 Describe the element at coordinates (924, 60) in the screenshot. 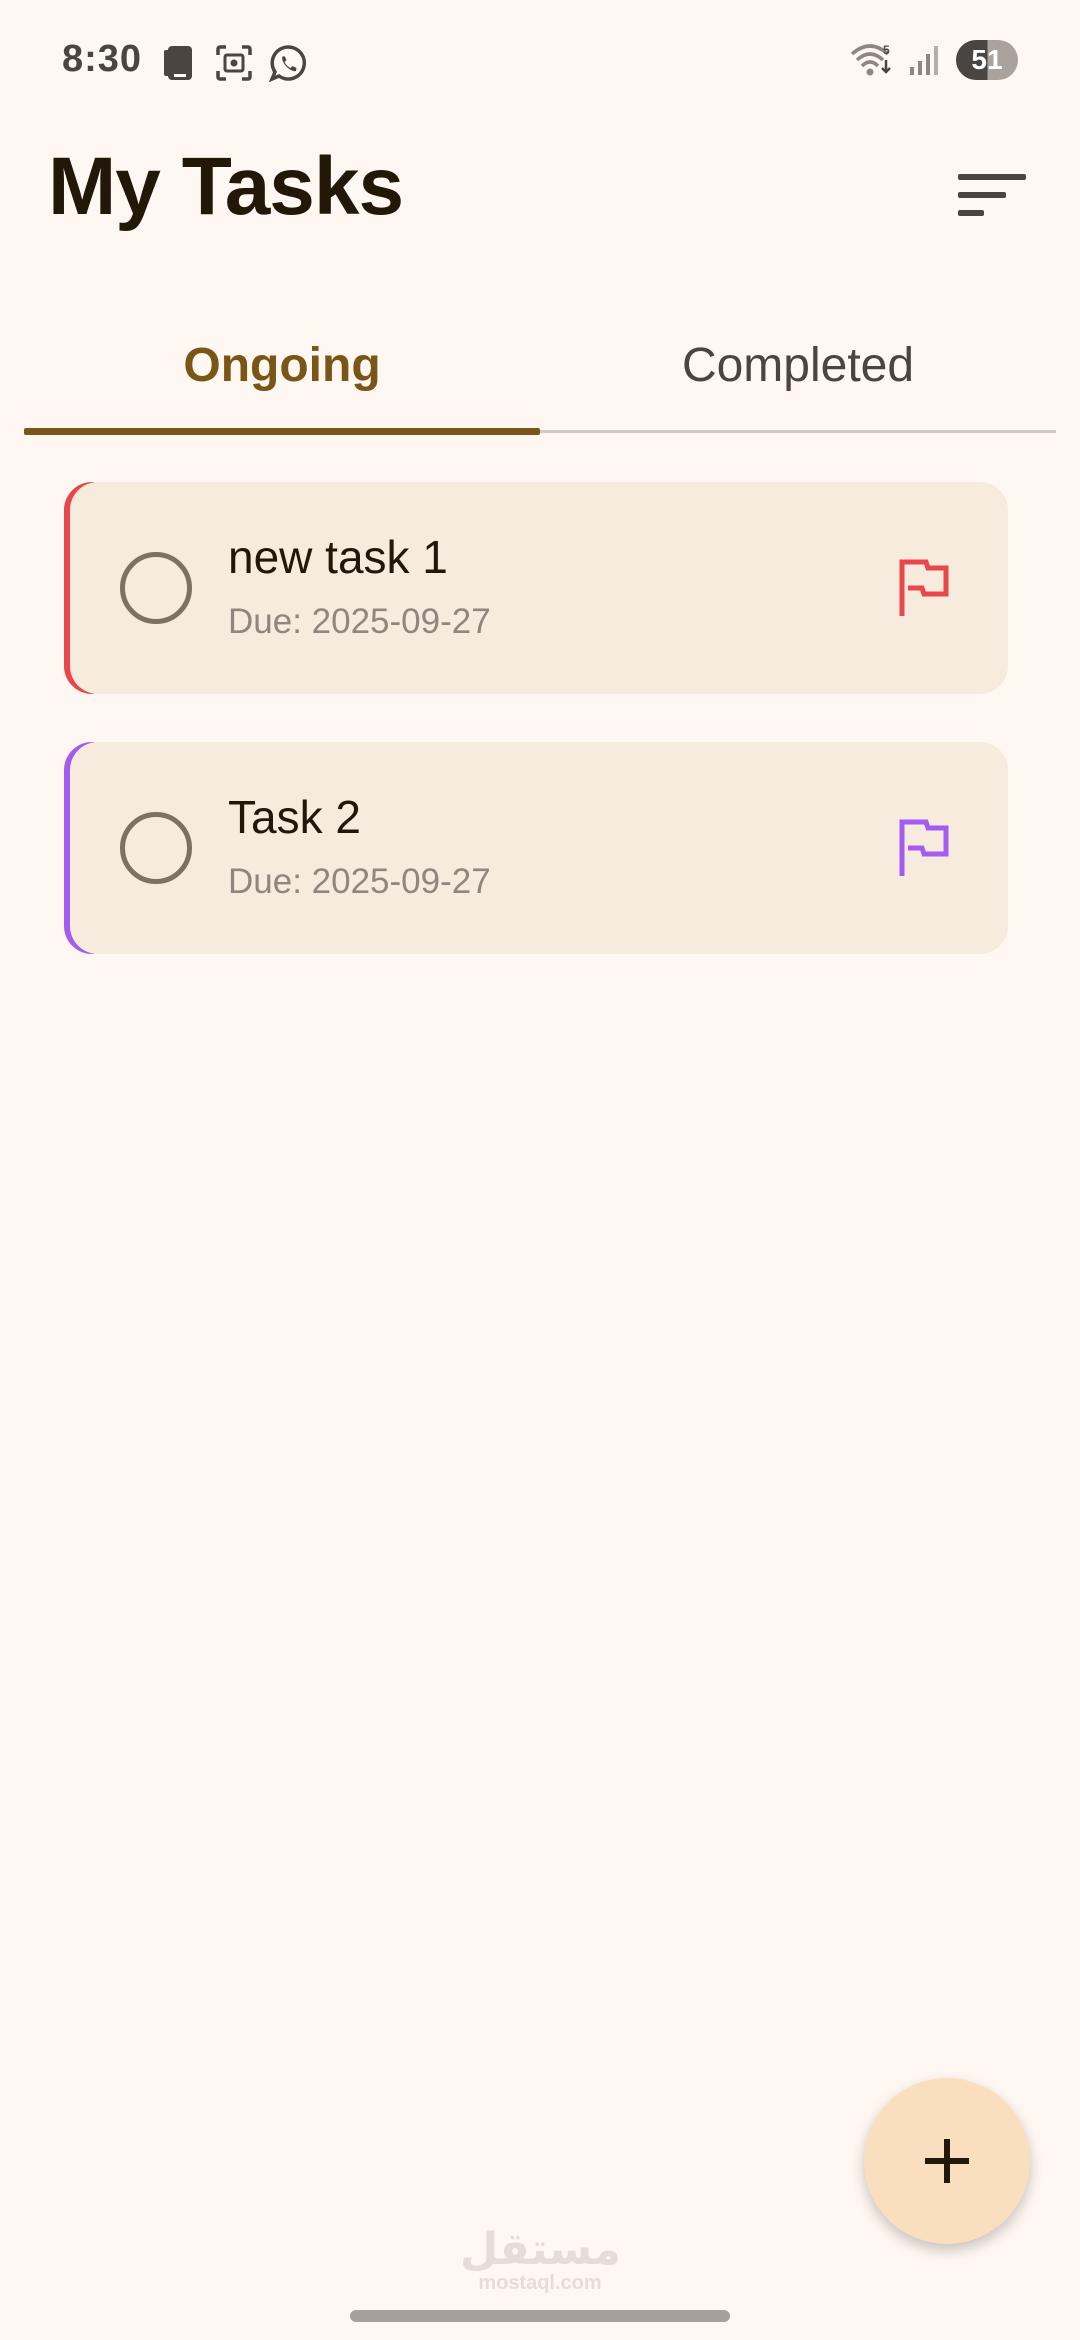

I see `signal-icon` at that location.